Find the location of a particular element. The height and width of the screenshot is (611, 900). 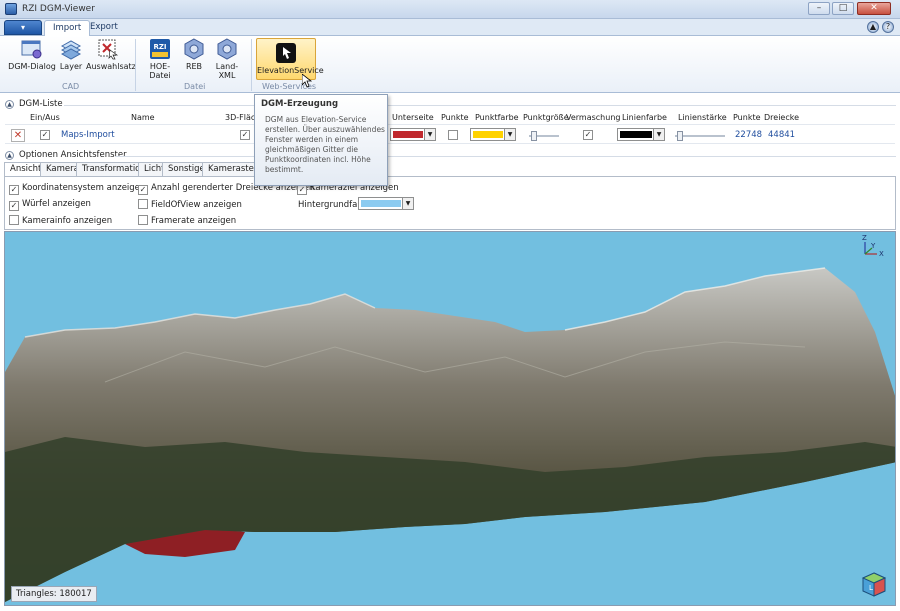

line-color-combo: ▼ is located at coordinates (641, 134).